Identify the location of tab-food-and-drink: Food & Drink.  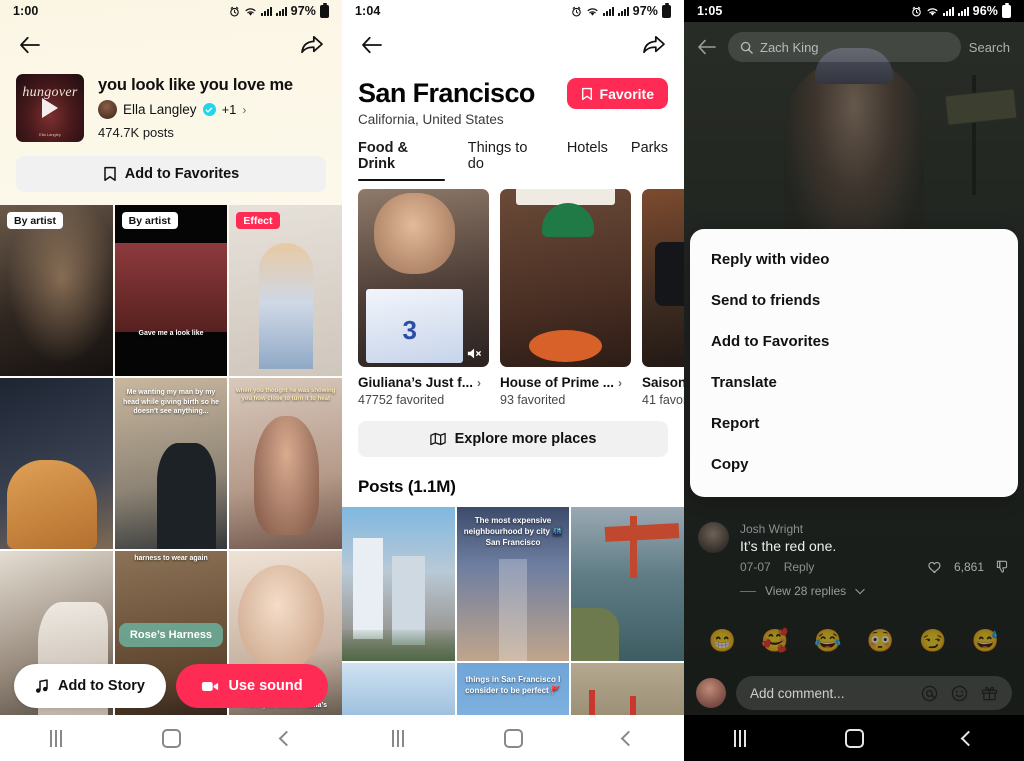
(401, 160).